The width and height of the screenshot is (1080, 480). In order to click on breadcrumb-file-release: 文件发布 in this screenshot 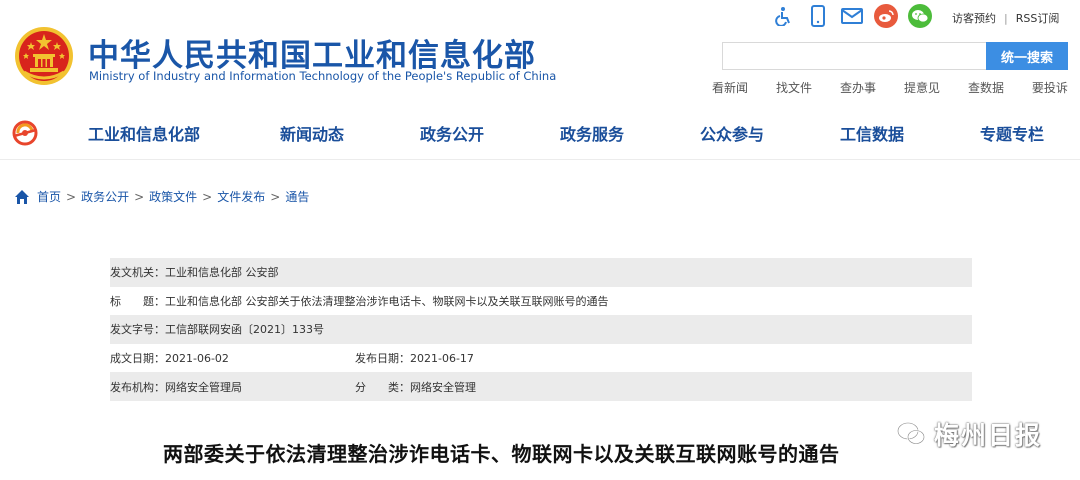, I will do `click(241, 196)`.